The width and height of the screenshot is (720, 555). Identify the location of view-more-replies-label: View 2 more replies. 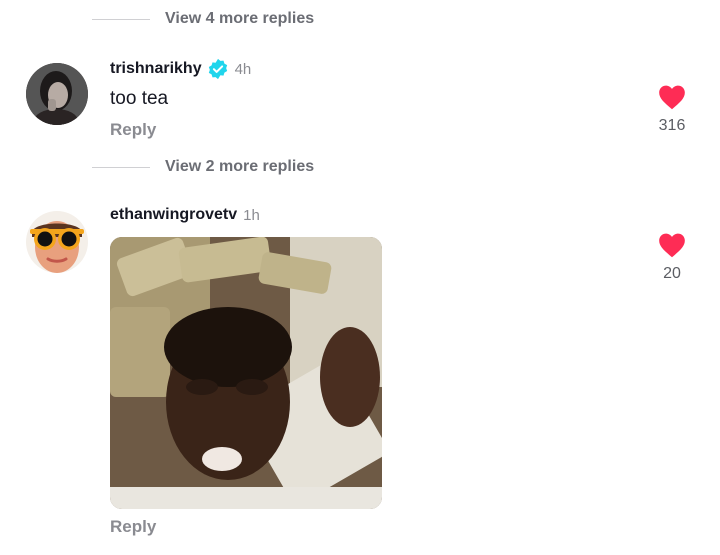
(240, 166).